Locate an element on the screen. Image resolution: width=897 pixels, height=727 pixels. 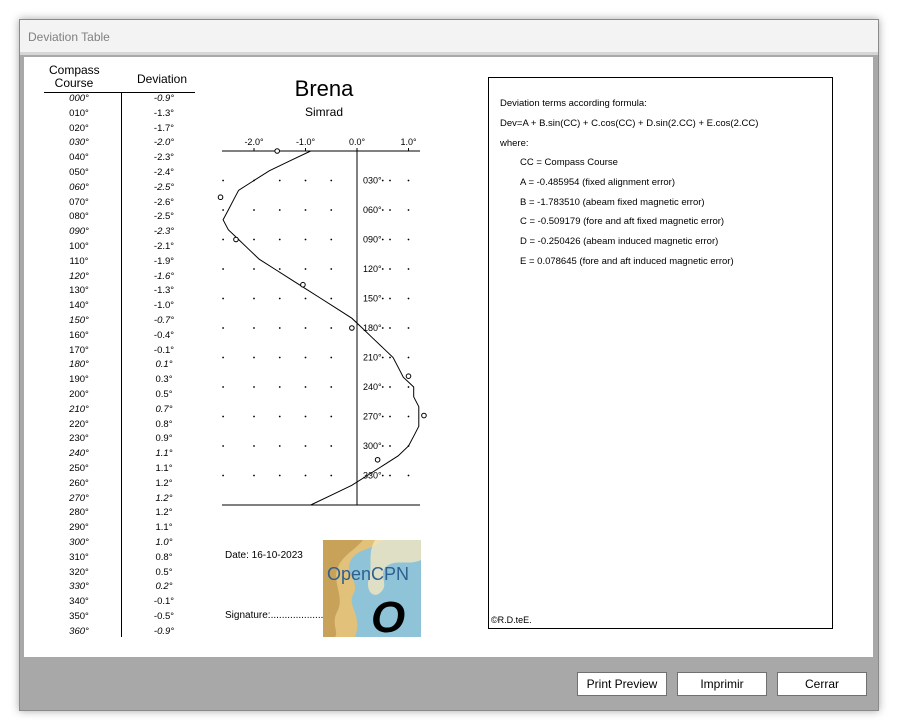
deviation-cell: -0.1° is located at coordinates (164, 350).